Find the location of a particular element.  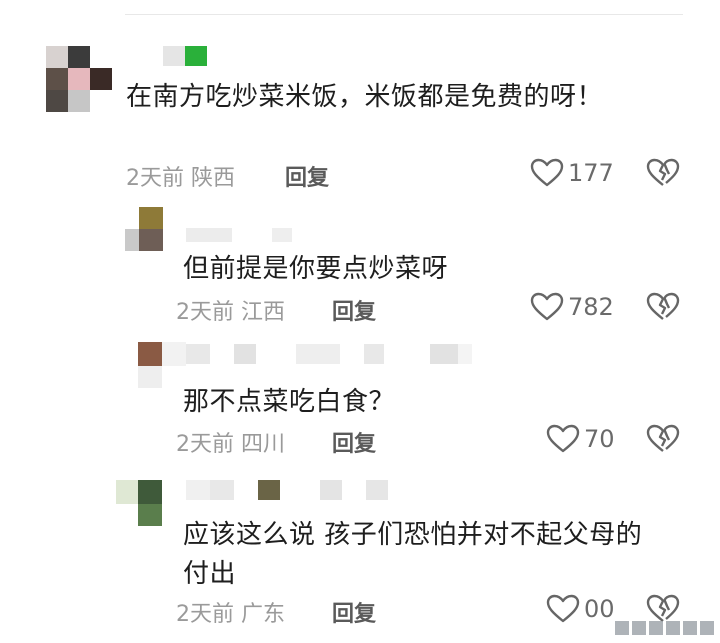

comment-meta: 2天前 四川 is located at coordinates (230, 442).